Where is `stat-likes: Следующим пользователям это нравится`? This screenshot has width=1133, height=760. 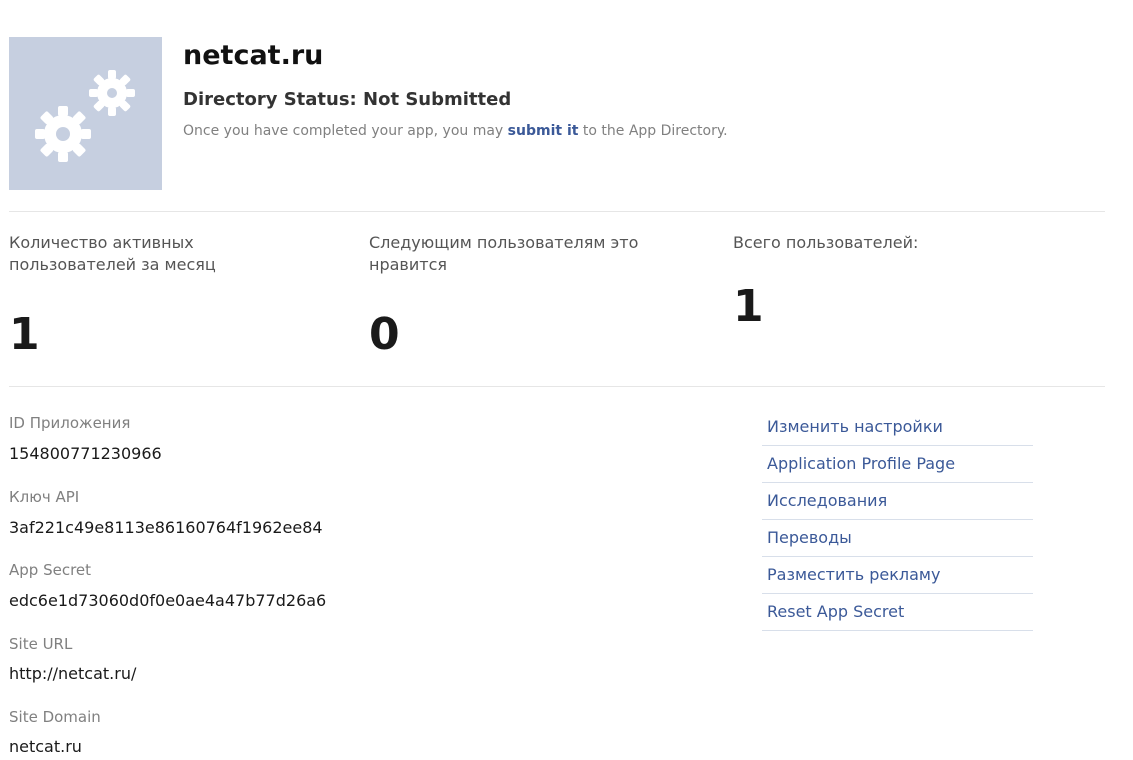
stat-likes: Следующим пользователям это нравится is located at coordinates (539, 254).